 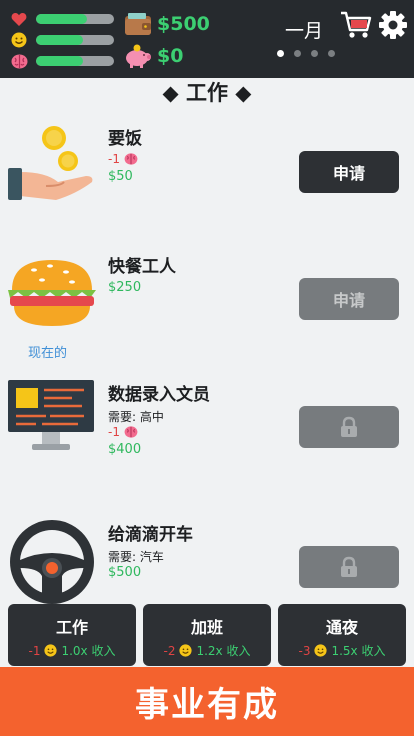 I want to click on job-salary: $250, so click(x=125, y=287).